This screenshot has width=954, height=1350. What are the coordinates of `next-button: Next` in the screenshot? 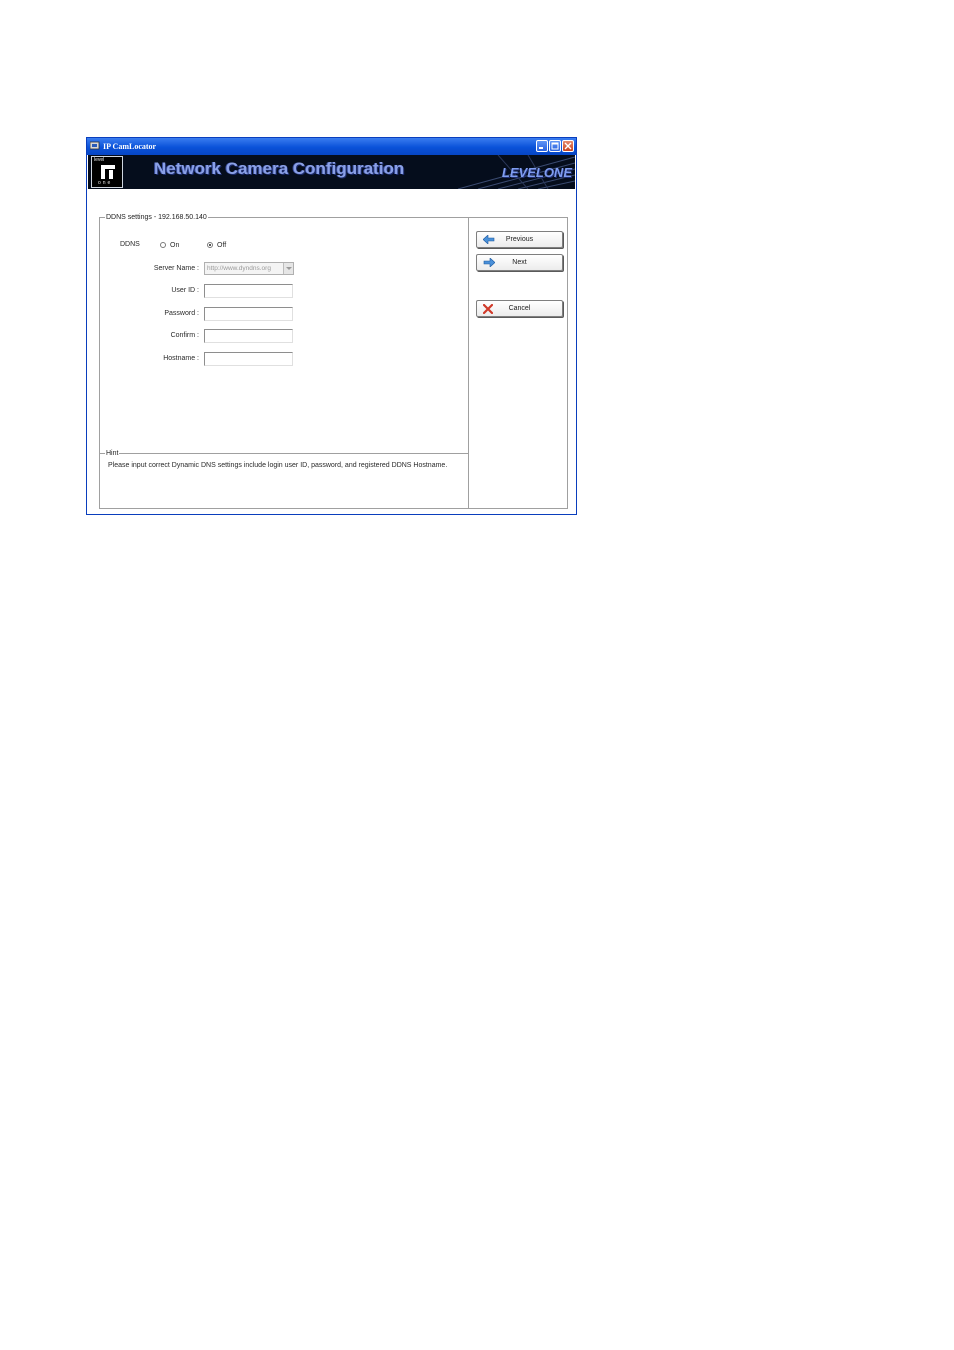 It's located at (519, 262).